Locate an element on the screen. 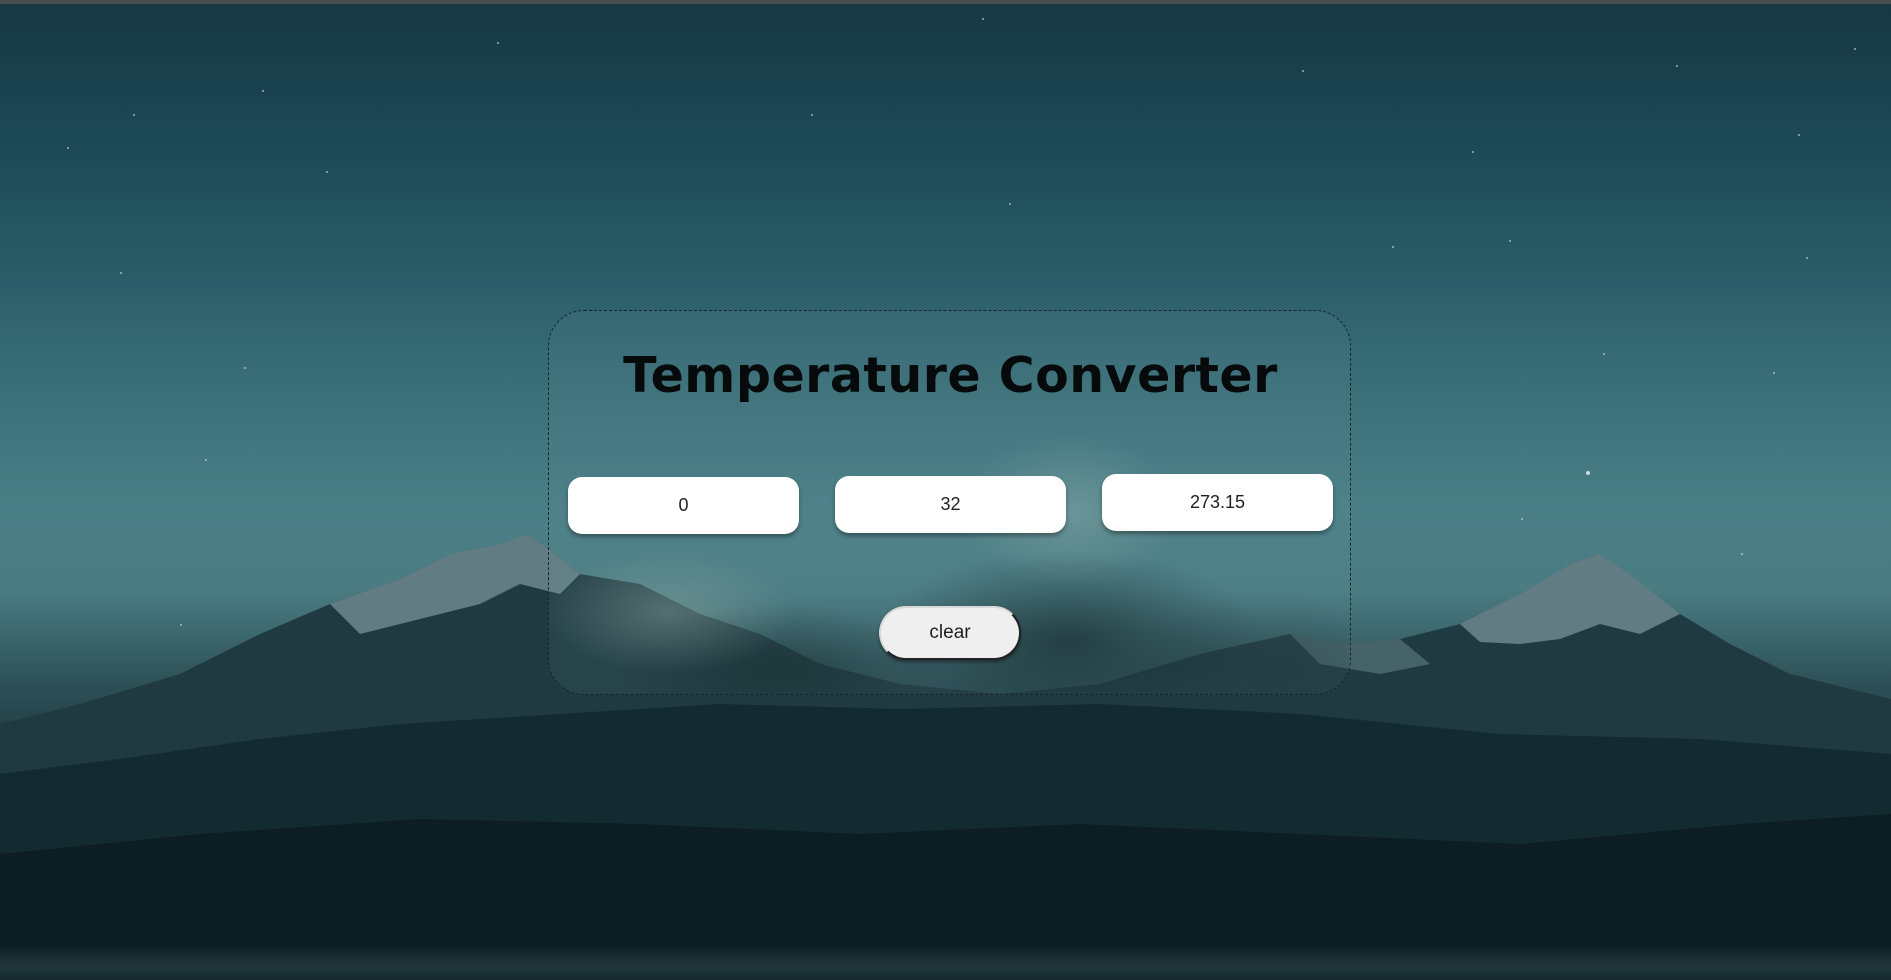  fahrenheit-input is located at coordinates (950, 504).